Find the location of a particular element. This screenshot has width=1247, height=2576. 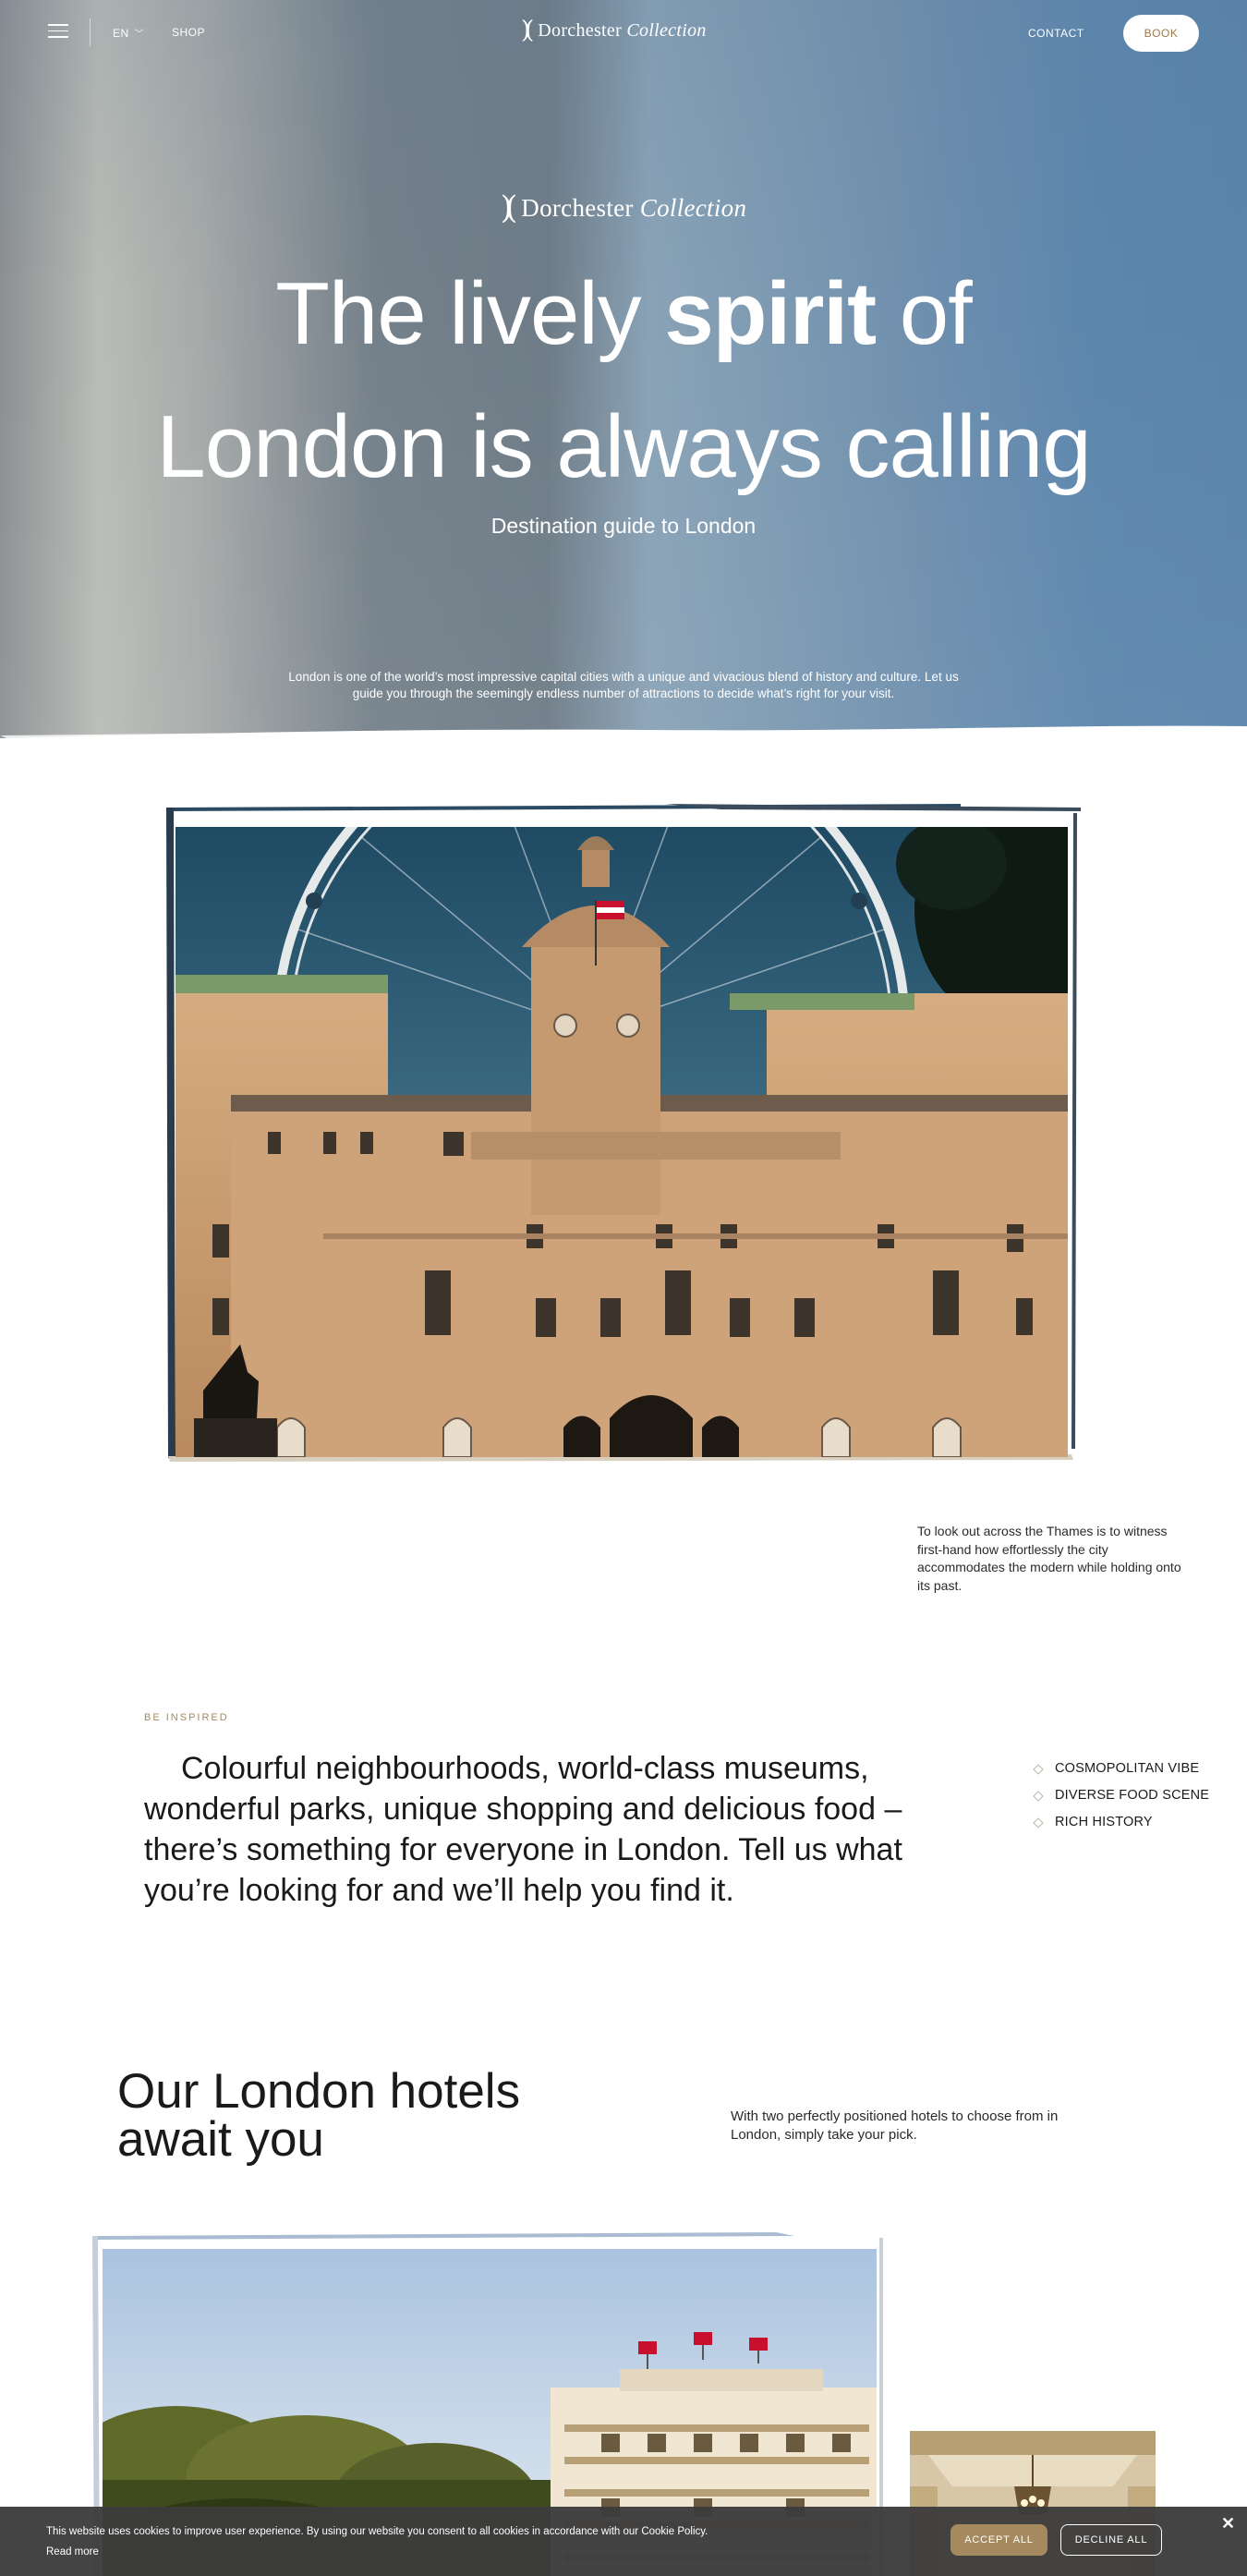

language-selector: EN ﹀ is located at coordinates (128, 33).